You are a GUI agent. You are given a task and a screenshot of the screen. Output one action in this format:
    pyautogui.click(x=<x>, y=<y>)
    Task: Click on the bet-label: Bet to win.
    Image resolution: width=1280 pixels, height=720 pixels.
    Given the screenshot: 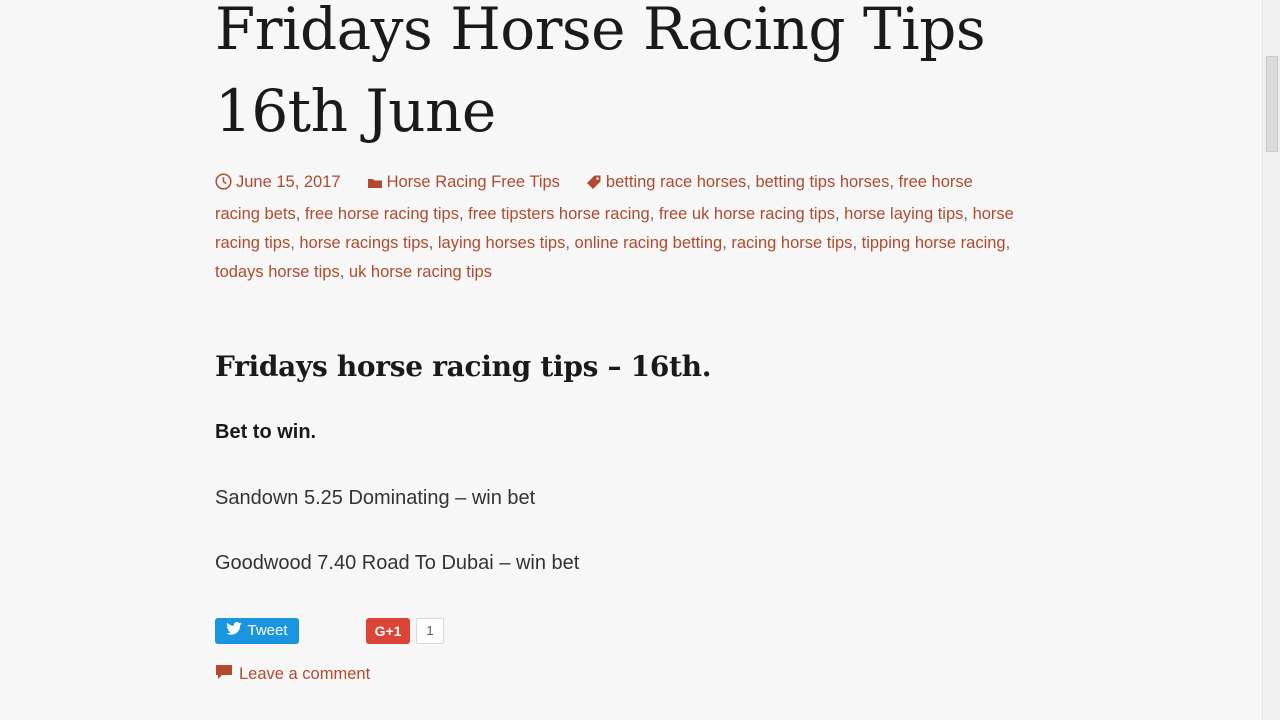 What is the action you would take?
    pyautogui.click(x=266, y=432)
    